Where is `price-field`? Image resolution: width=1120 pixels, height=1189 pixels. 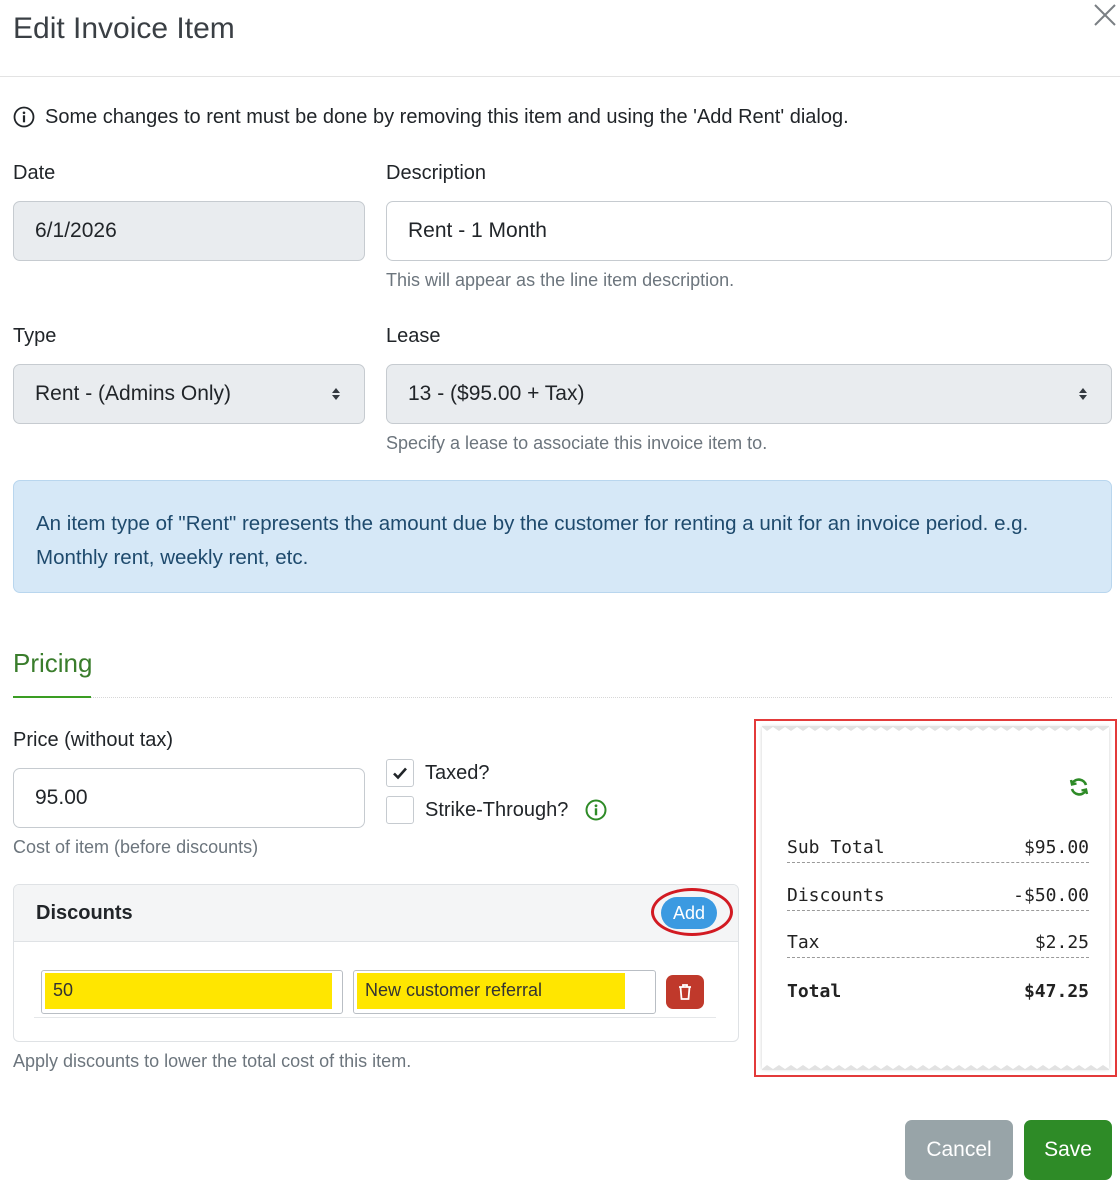 price-field is located at coordinates (189, 798).